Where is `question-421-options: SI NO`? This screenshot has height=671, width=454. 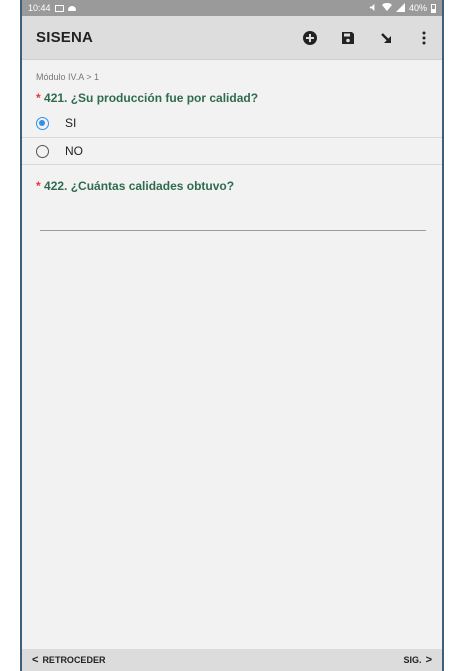
question-421-options: SI NO is located at coordinates (232, 137).